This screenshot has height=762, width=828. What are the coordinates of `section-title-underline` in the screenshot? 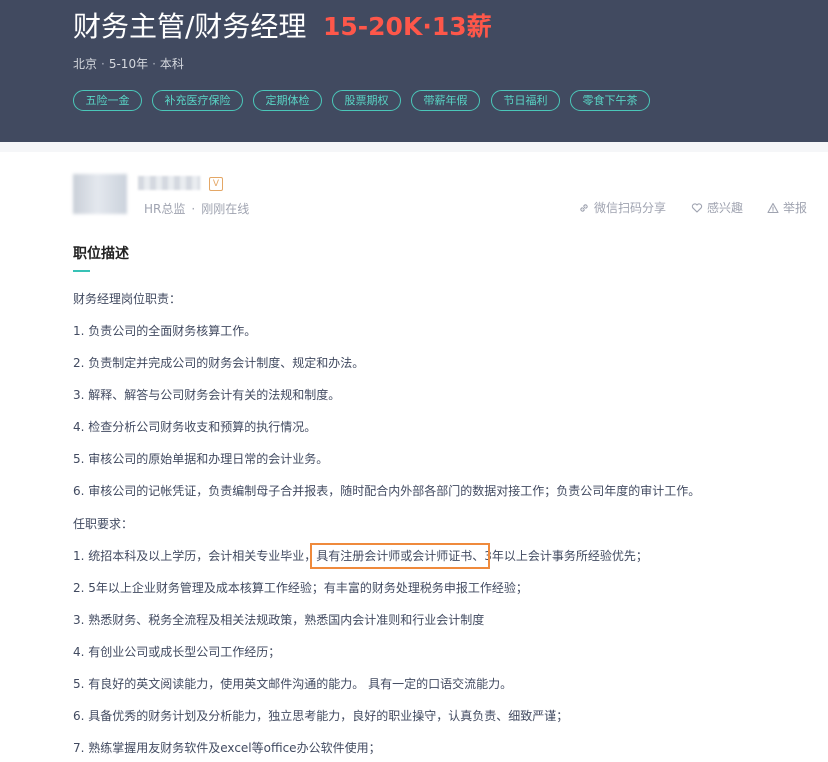 It's located at (81, 271).